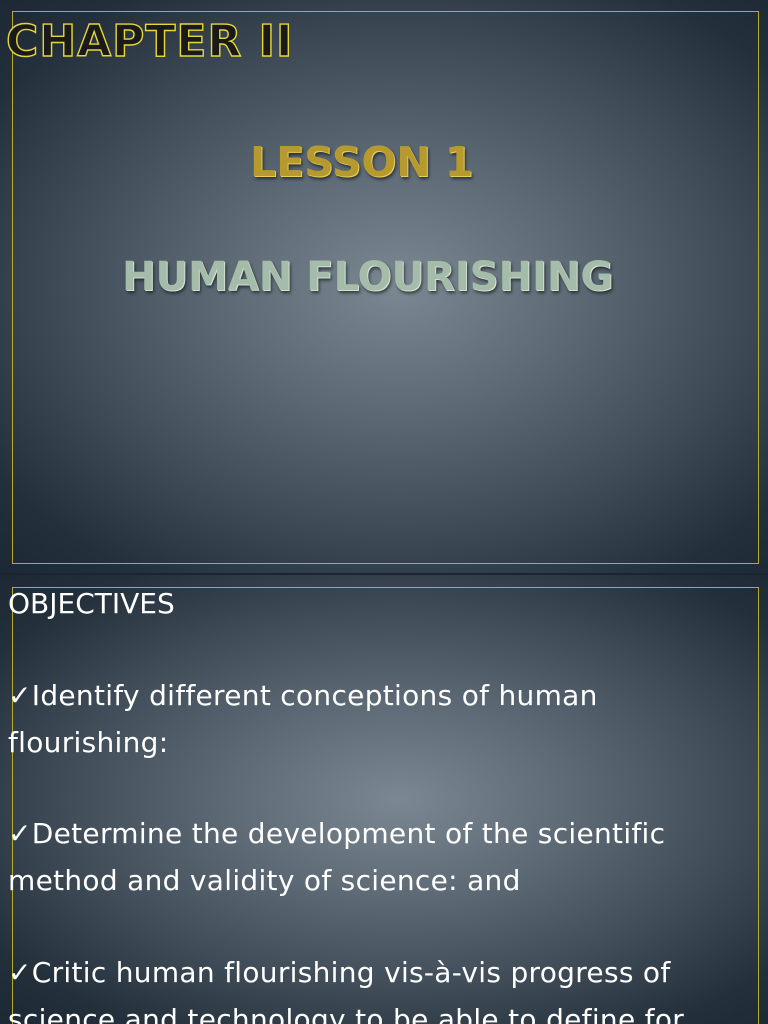 The image size is (768, 1024). Describe the element at coordinates (264, 880) in the screenshot. I see `objective-text-continued: method and validity of science: and` at that location.